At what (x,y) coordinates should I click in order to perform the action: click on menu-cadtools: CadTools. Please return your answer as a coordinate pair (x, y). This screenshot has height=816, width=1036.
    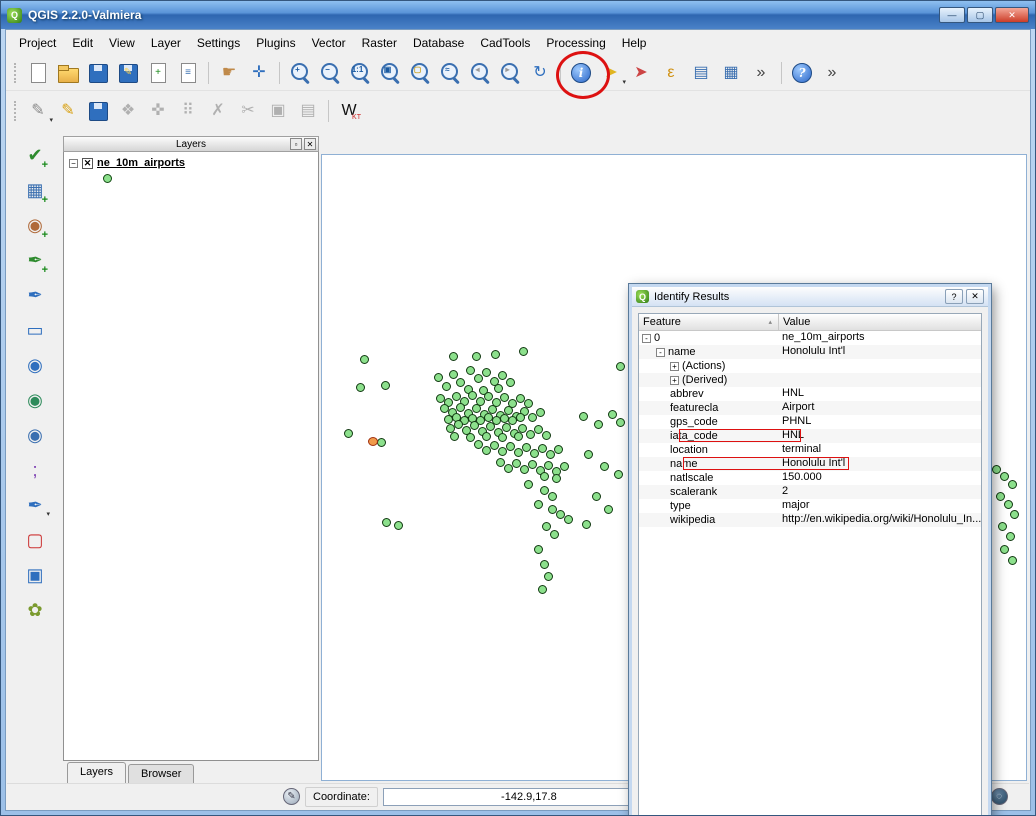
    Looking at the image, I should click on (505, 43).